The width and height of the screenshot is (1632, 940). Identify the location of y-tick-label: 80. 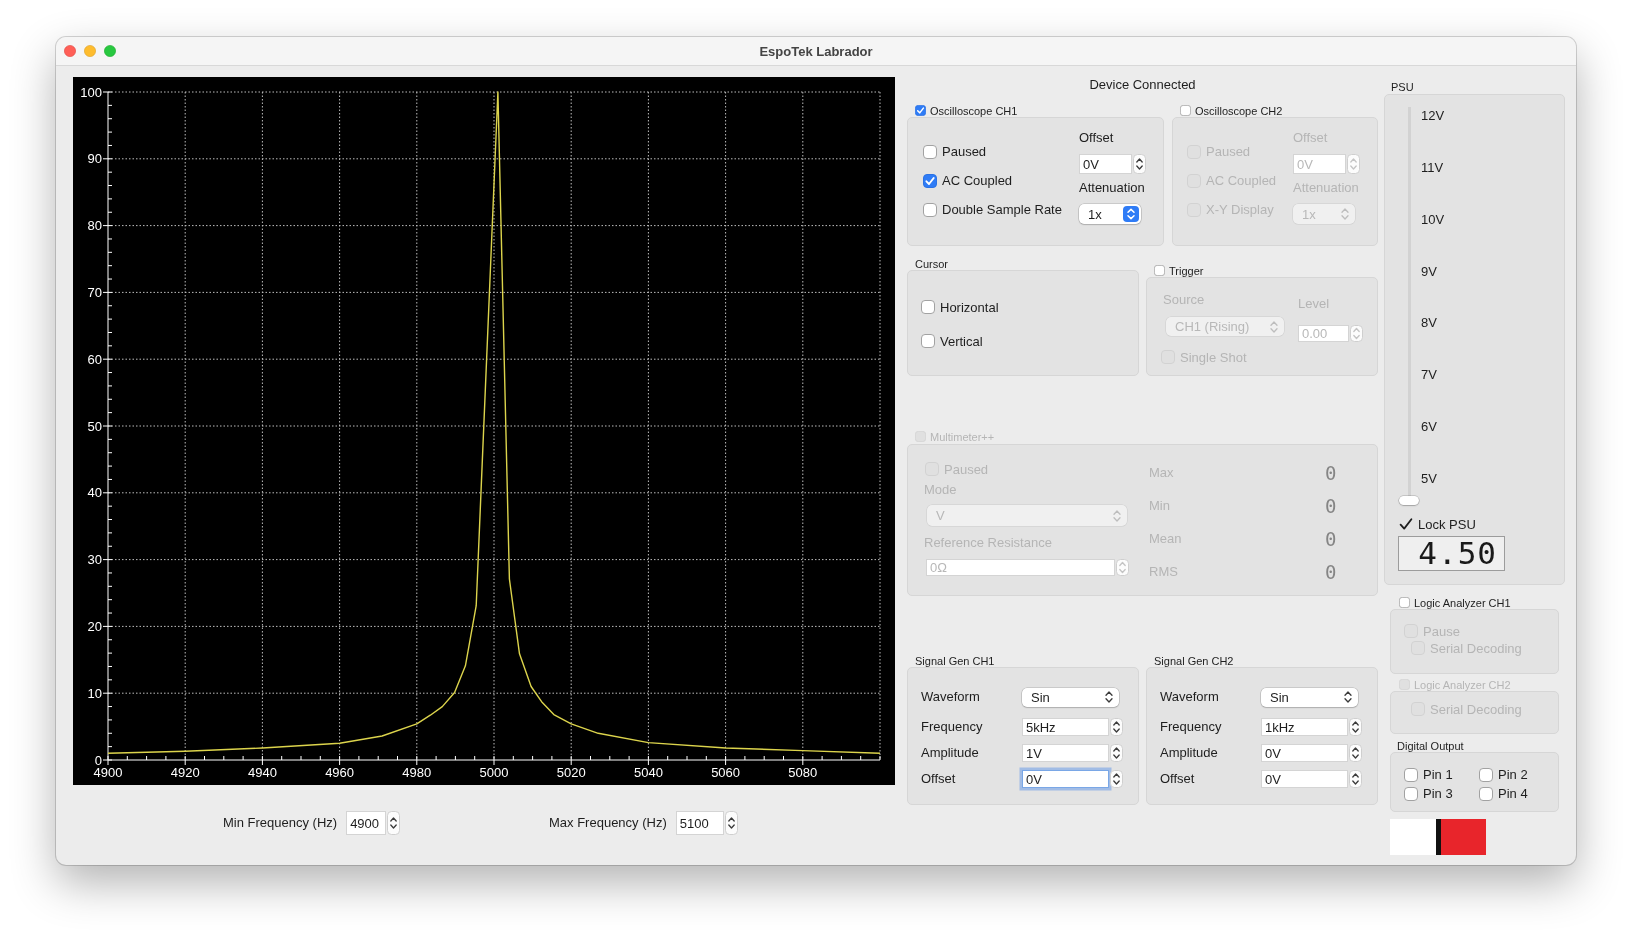
(94, 226).